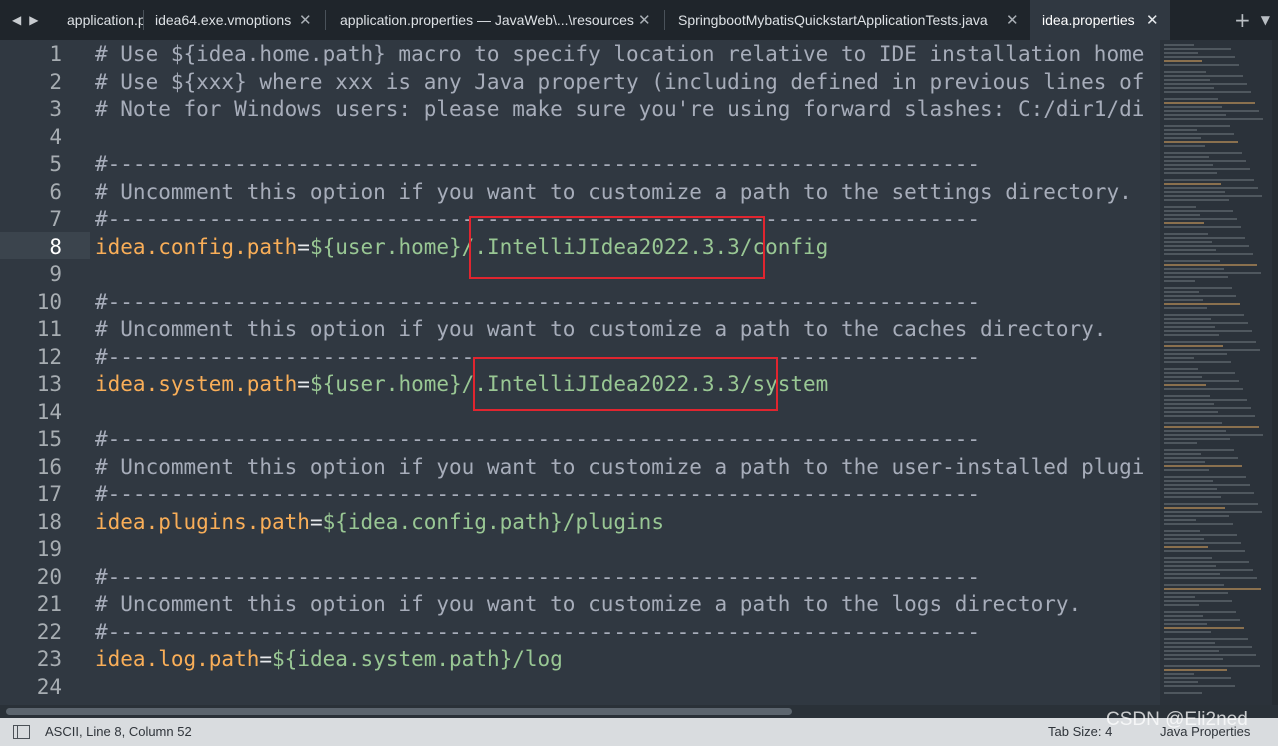  What do you see at coordinates (1080, 732) in the screenshot?
I see `tab-size: Tab Size: 4` at bounding box center [1080, 732].